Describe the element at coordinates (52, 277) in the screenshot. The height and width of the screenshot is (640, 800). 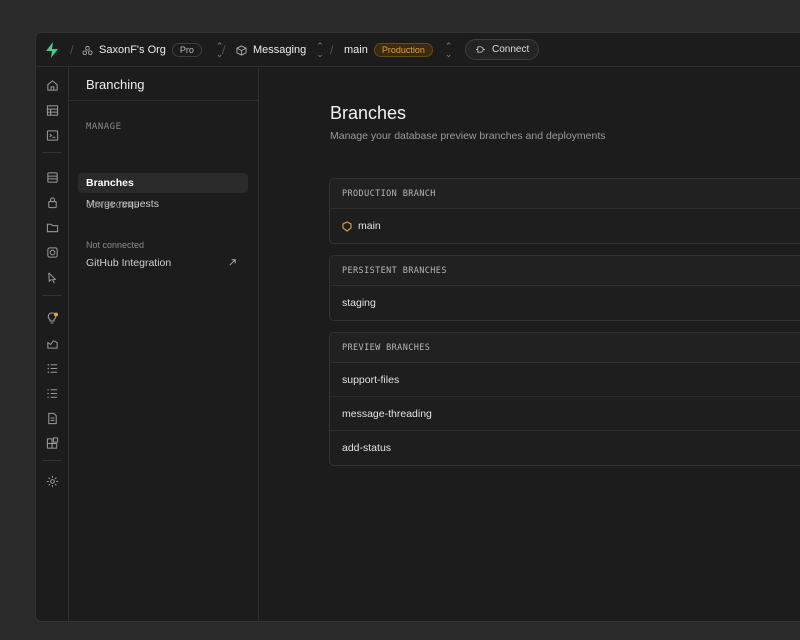
I see `realtime-icon` at that location.